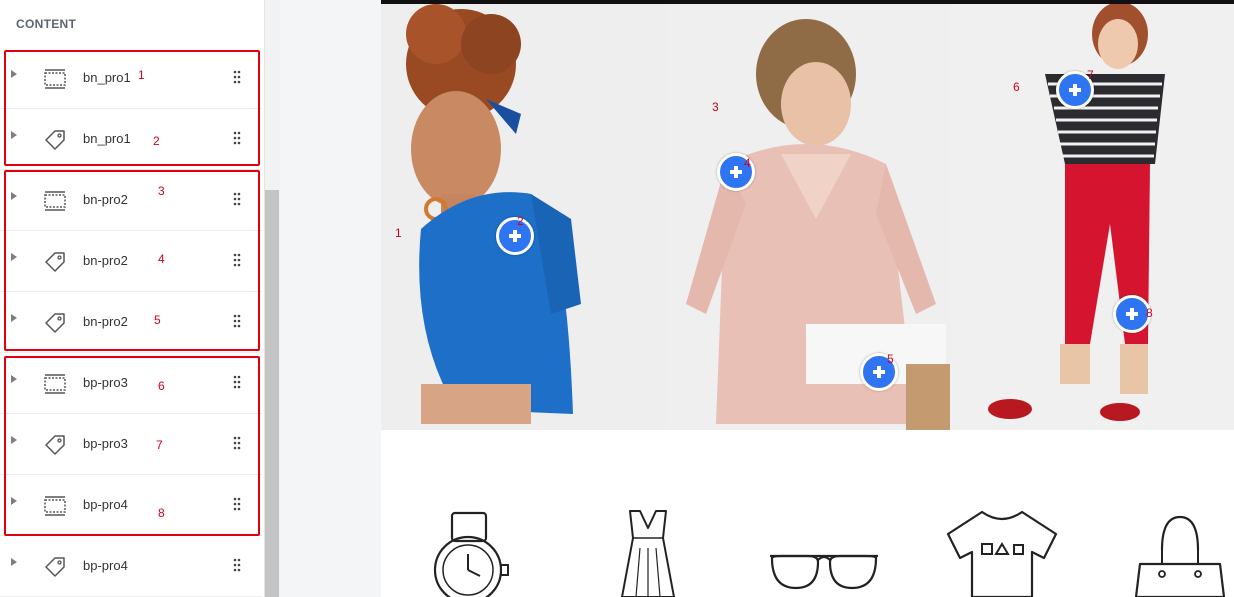 The image size is (1234, 597). I want to click on handbag-icon, so click(1180, 555).